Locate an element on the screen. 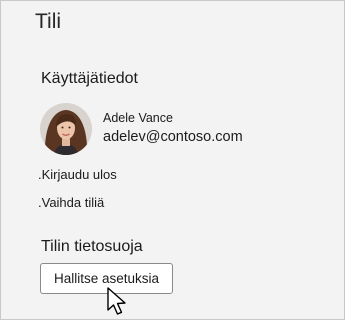 The image size is (345, 320). switch-account-link: .Vaihda tiliä is located at coordinates (71, 202).